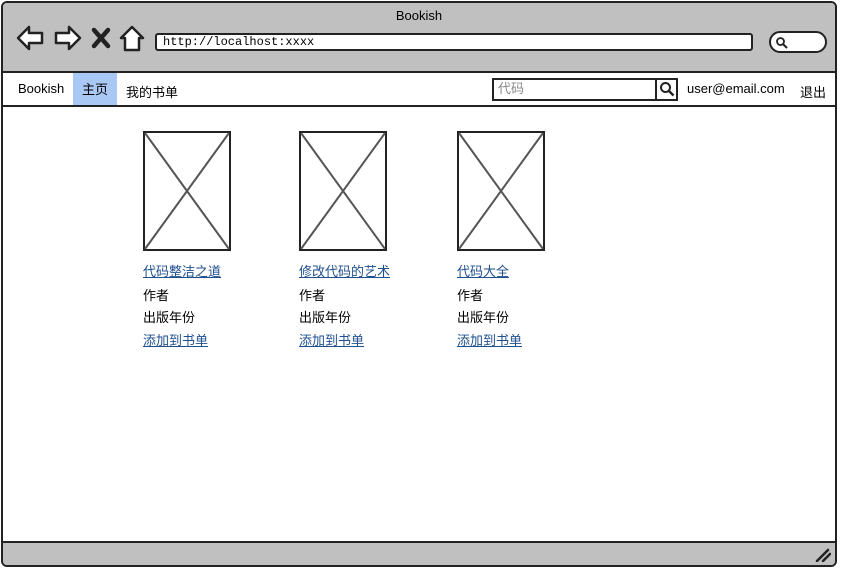  Describe the element at coordinates (578, 89) in the screenshot. I see `search-input` at that location.